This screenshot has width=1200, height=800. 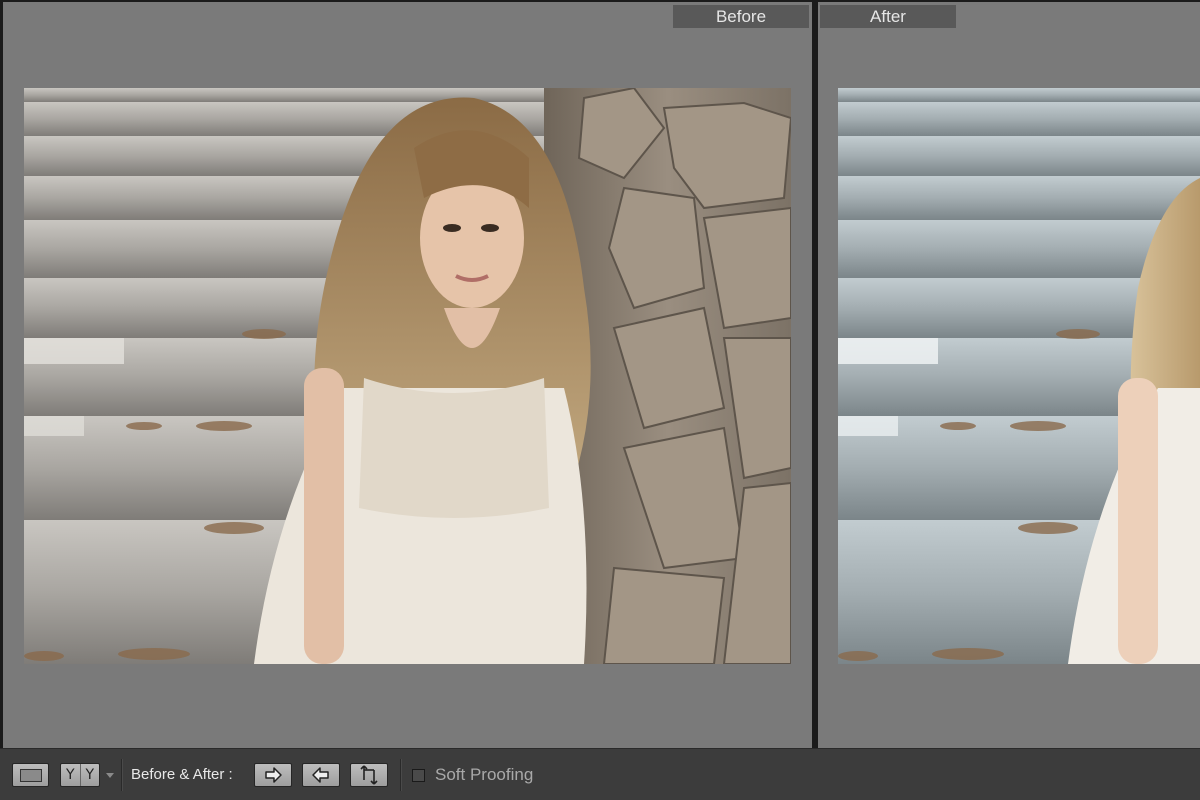 I want to click on copy-left-arrow-icon, so click(x=320, y=775).